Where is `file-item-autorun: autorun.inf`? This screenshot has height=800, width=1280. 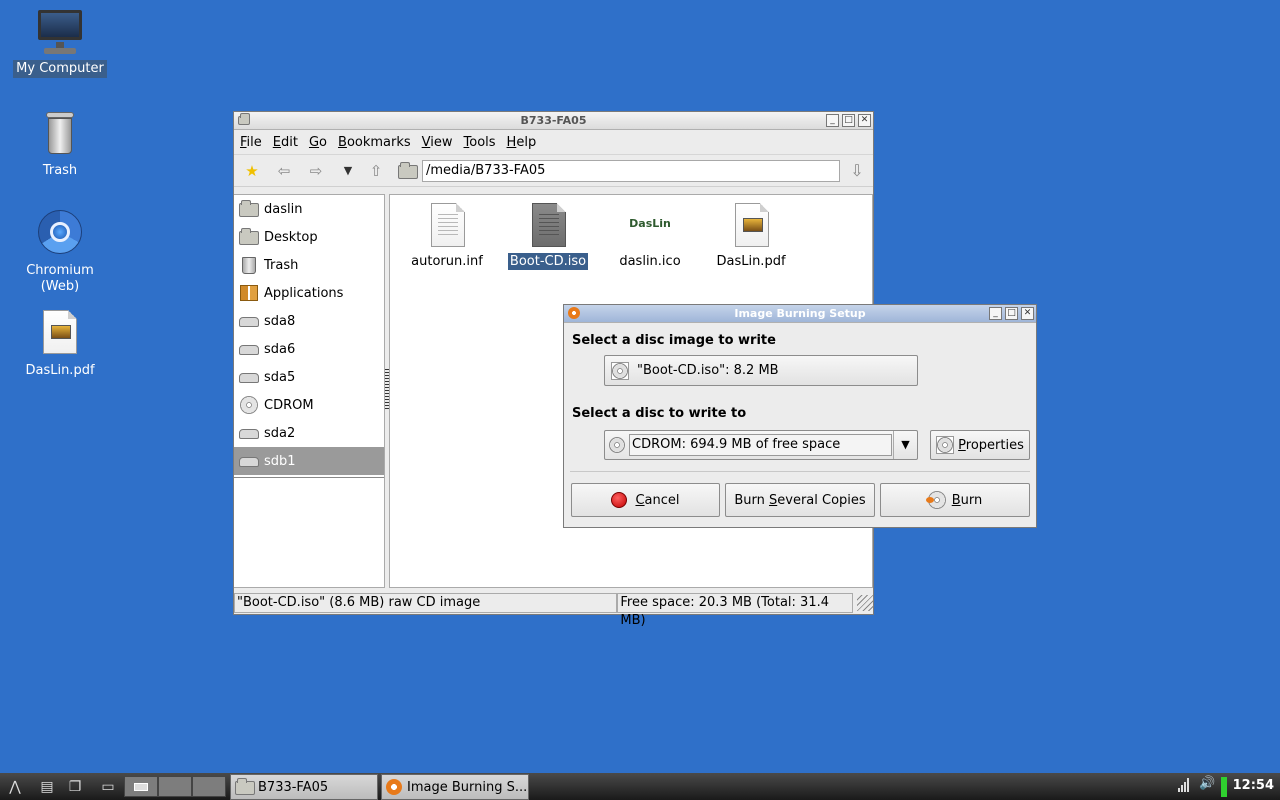
file-item-autorun: autorun.inf is located at coordinates (447, 236).